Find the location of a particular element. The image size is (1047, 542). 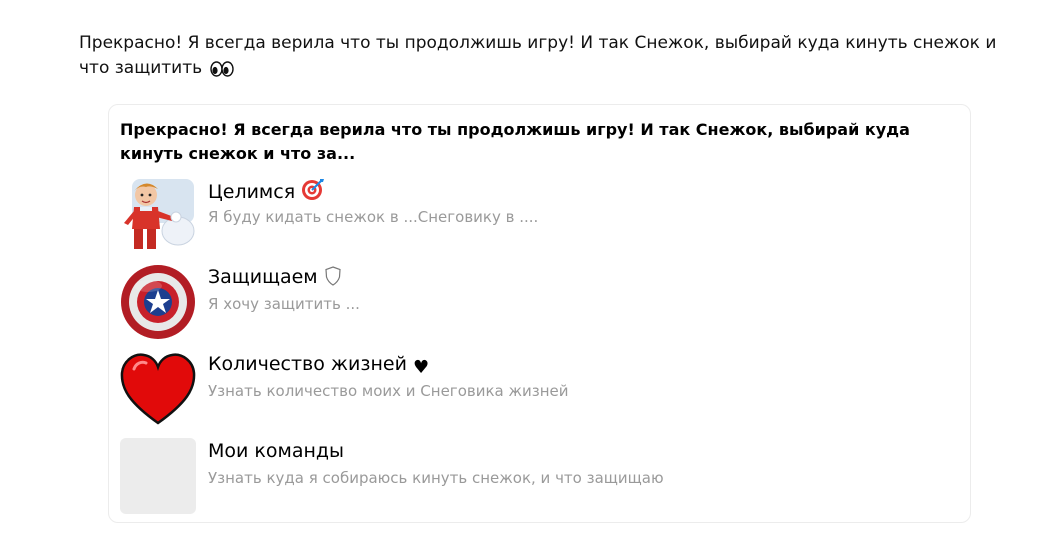

item-title: Целимся is located at coordinates (266, 193).